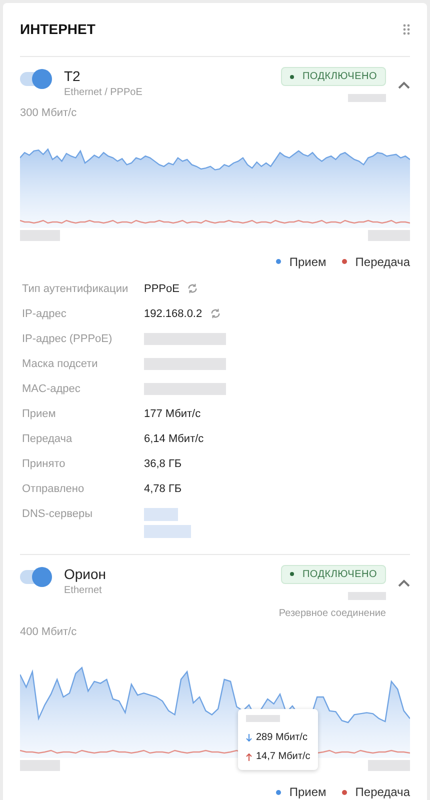  Describe the element at coordinates (163, 464) in the screenshot. I see `detail-value: 36,8 ГБ` at that location.